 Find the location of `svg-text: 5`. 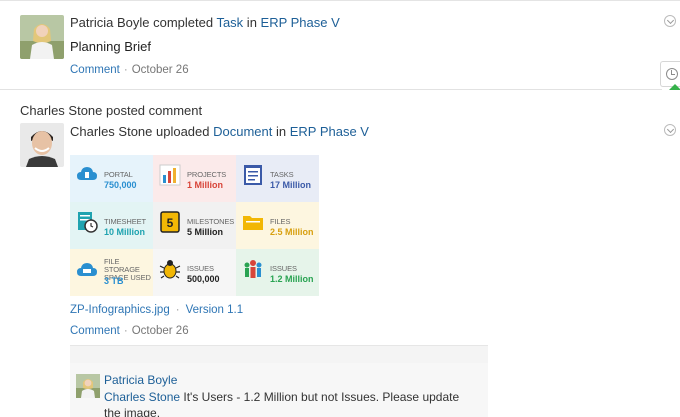

svg-text: 5 is located at coordinates (170, 223).